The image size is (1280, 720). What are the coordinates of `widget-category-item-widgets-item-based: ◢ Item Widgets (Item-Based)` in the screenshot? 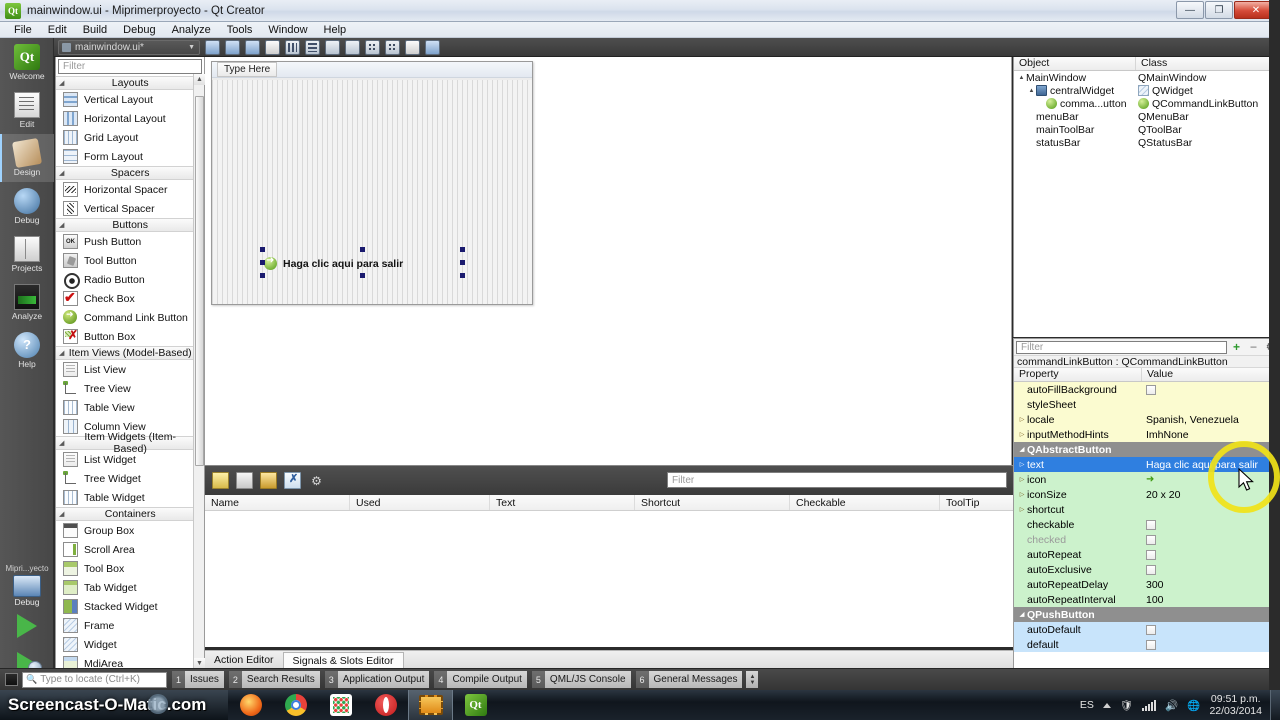 It's located at (130, 443).